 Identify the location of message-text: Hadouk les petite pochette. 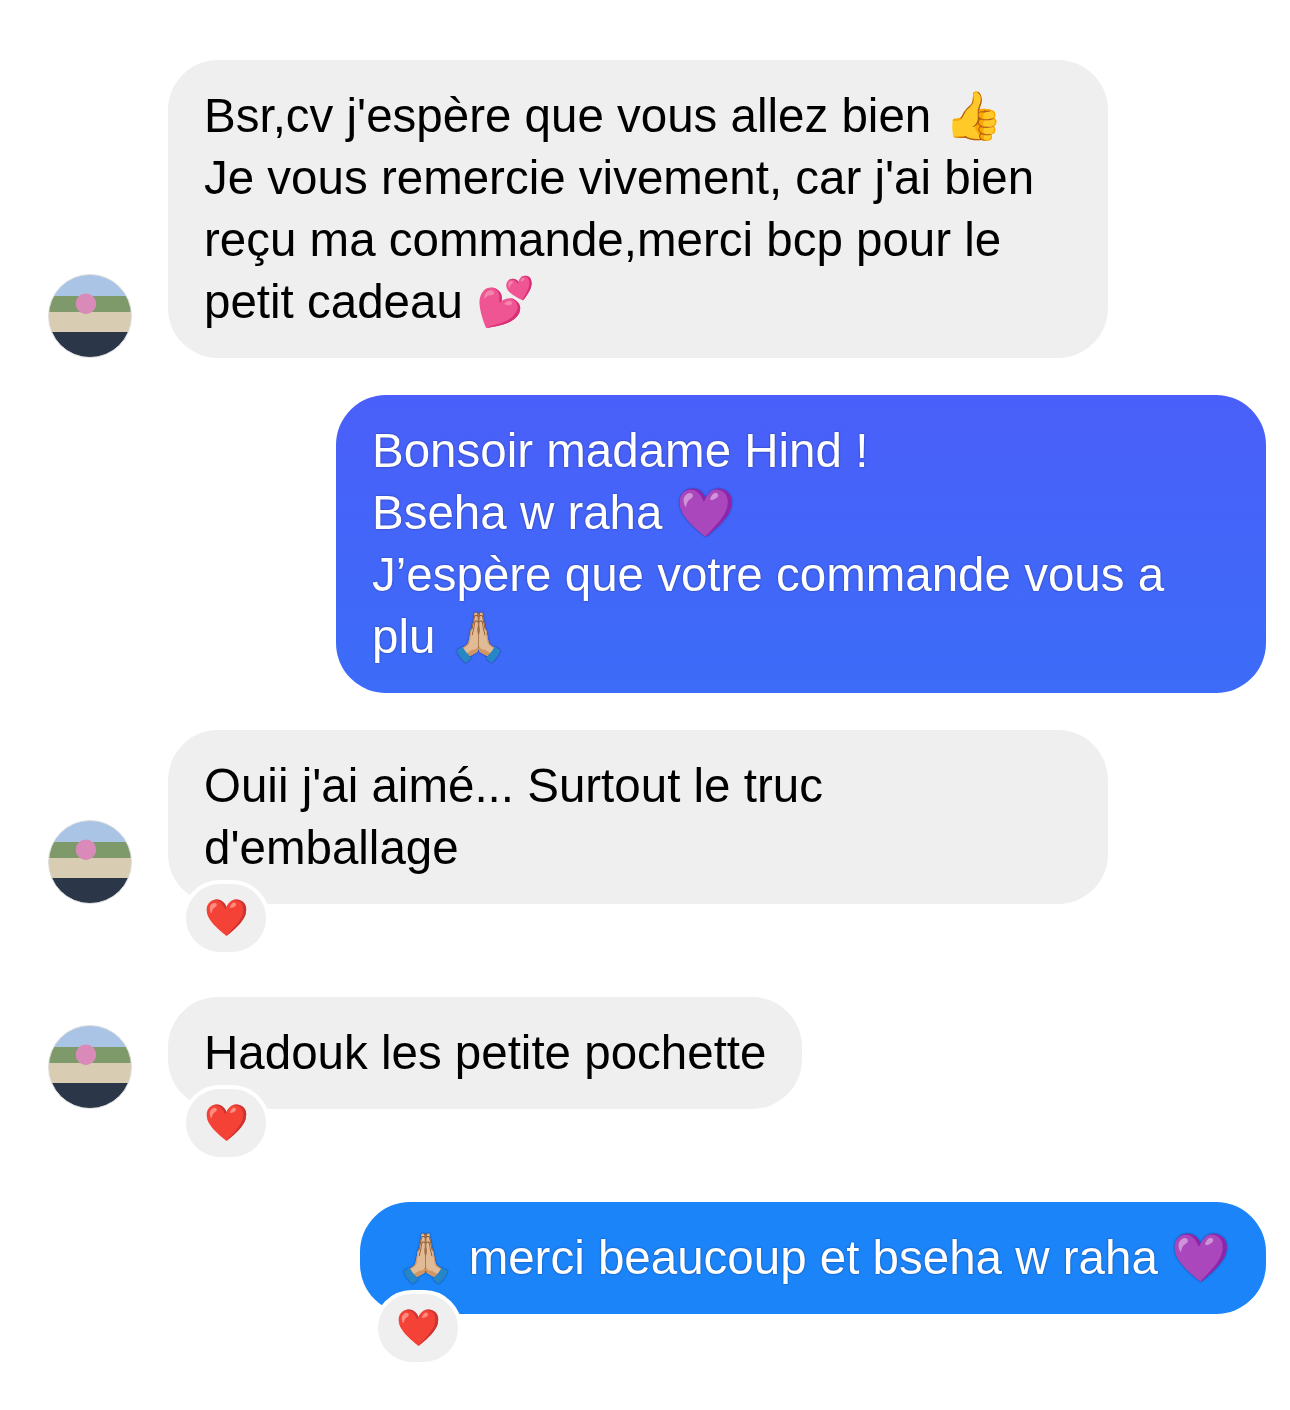
(485, 1053).